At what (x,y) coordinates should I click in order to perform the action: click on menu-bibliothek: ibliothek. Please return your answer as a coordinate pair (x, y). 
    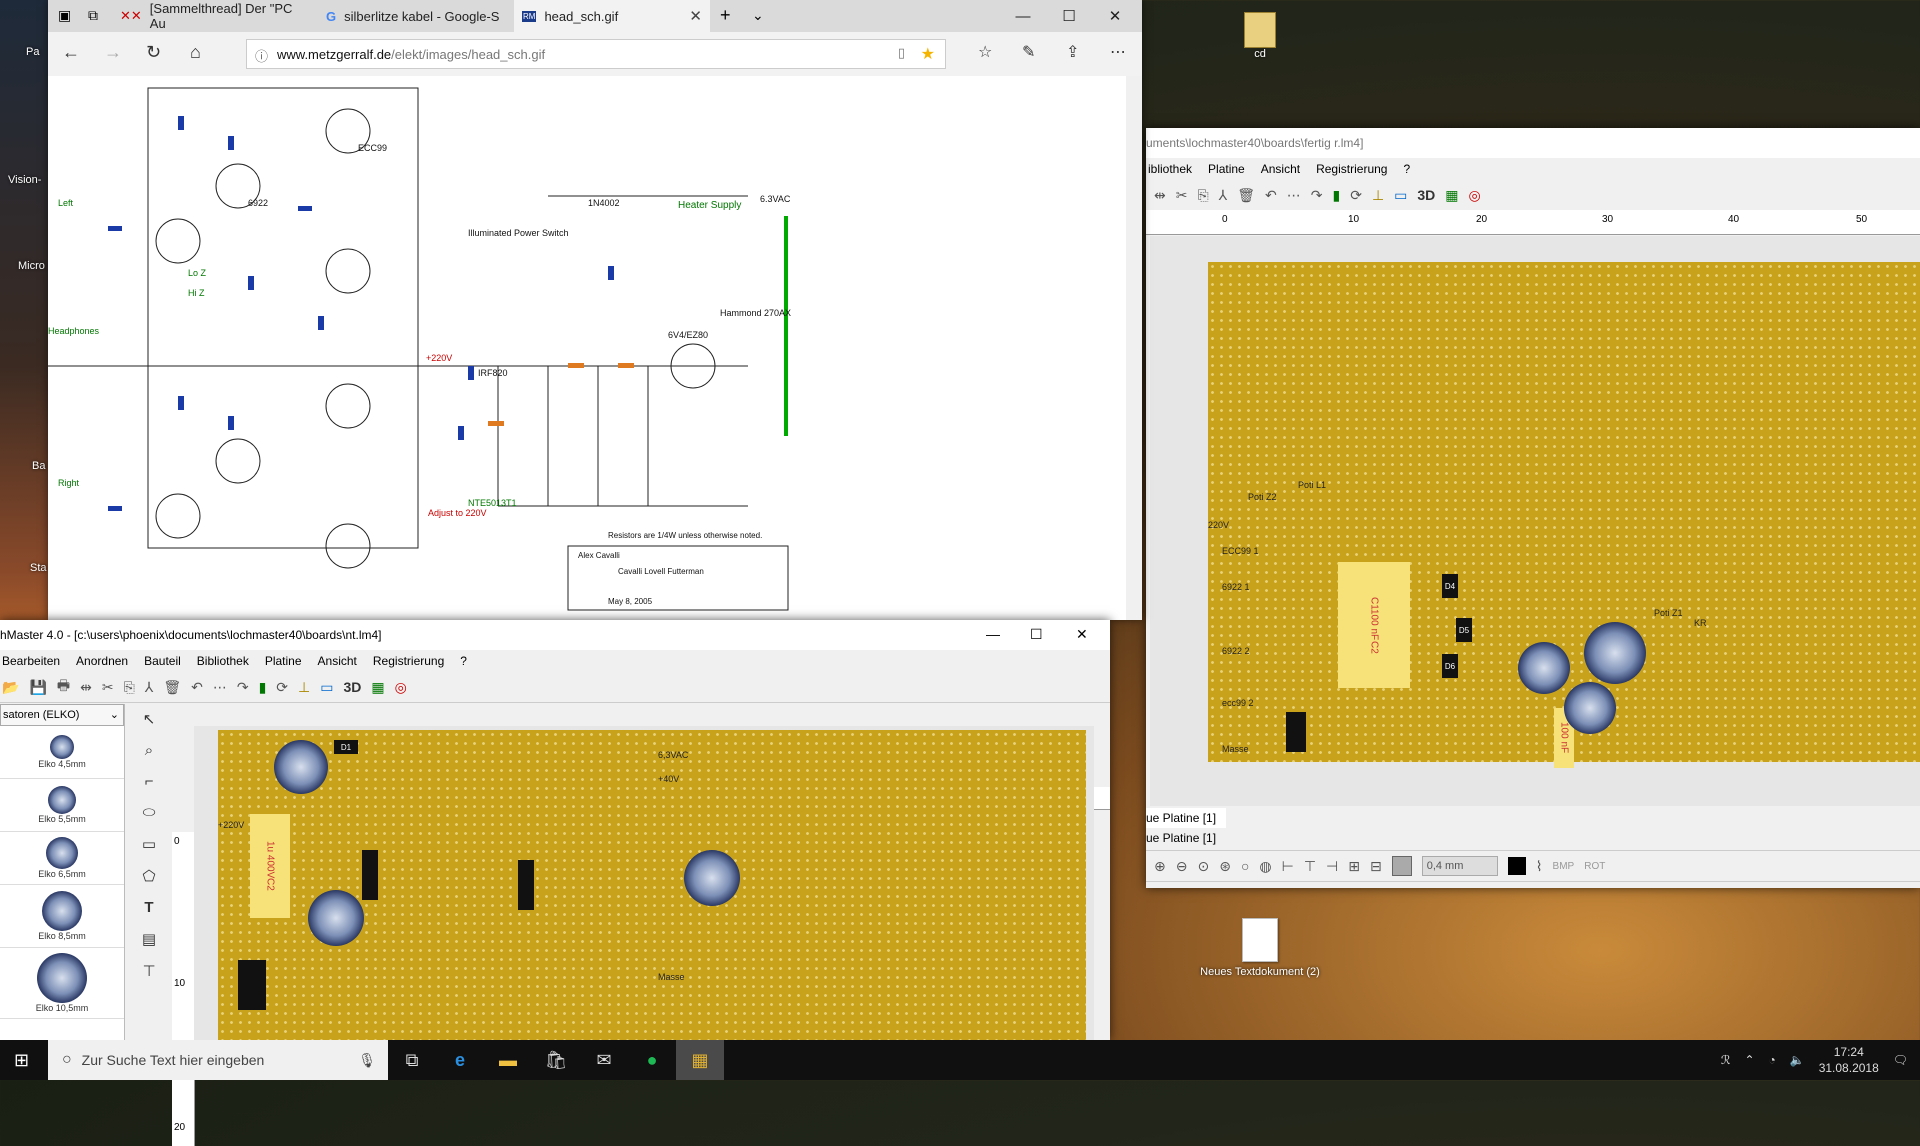
    Looking at the image, I should click on (1170, 169).